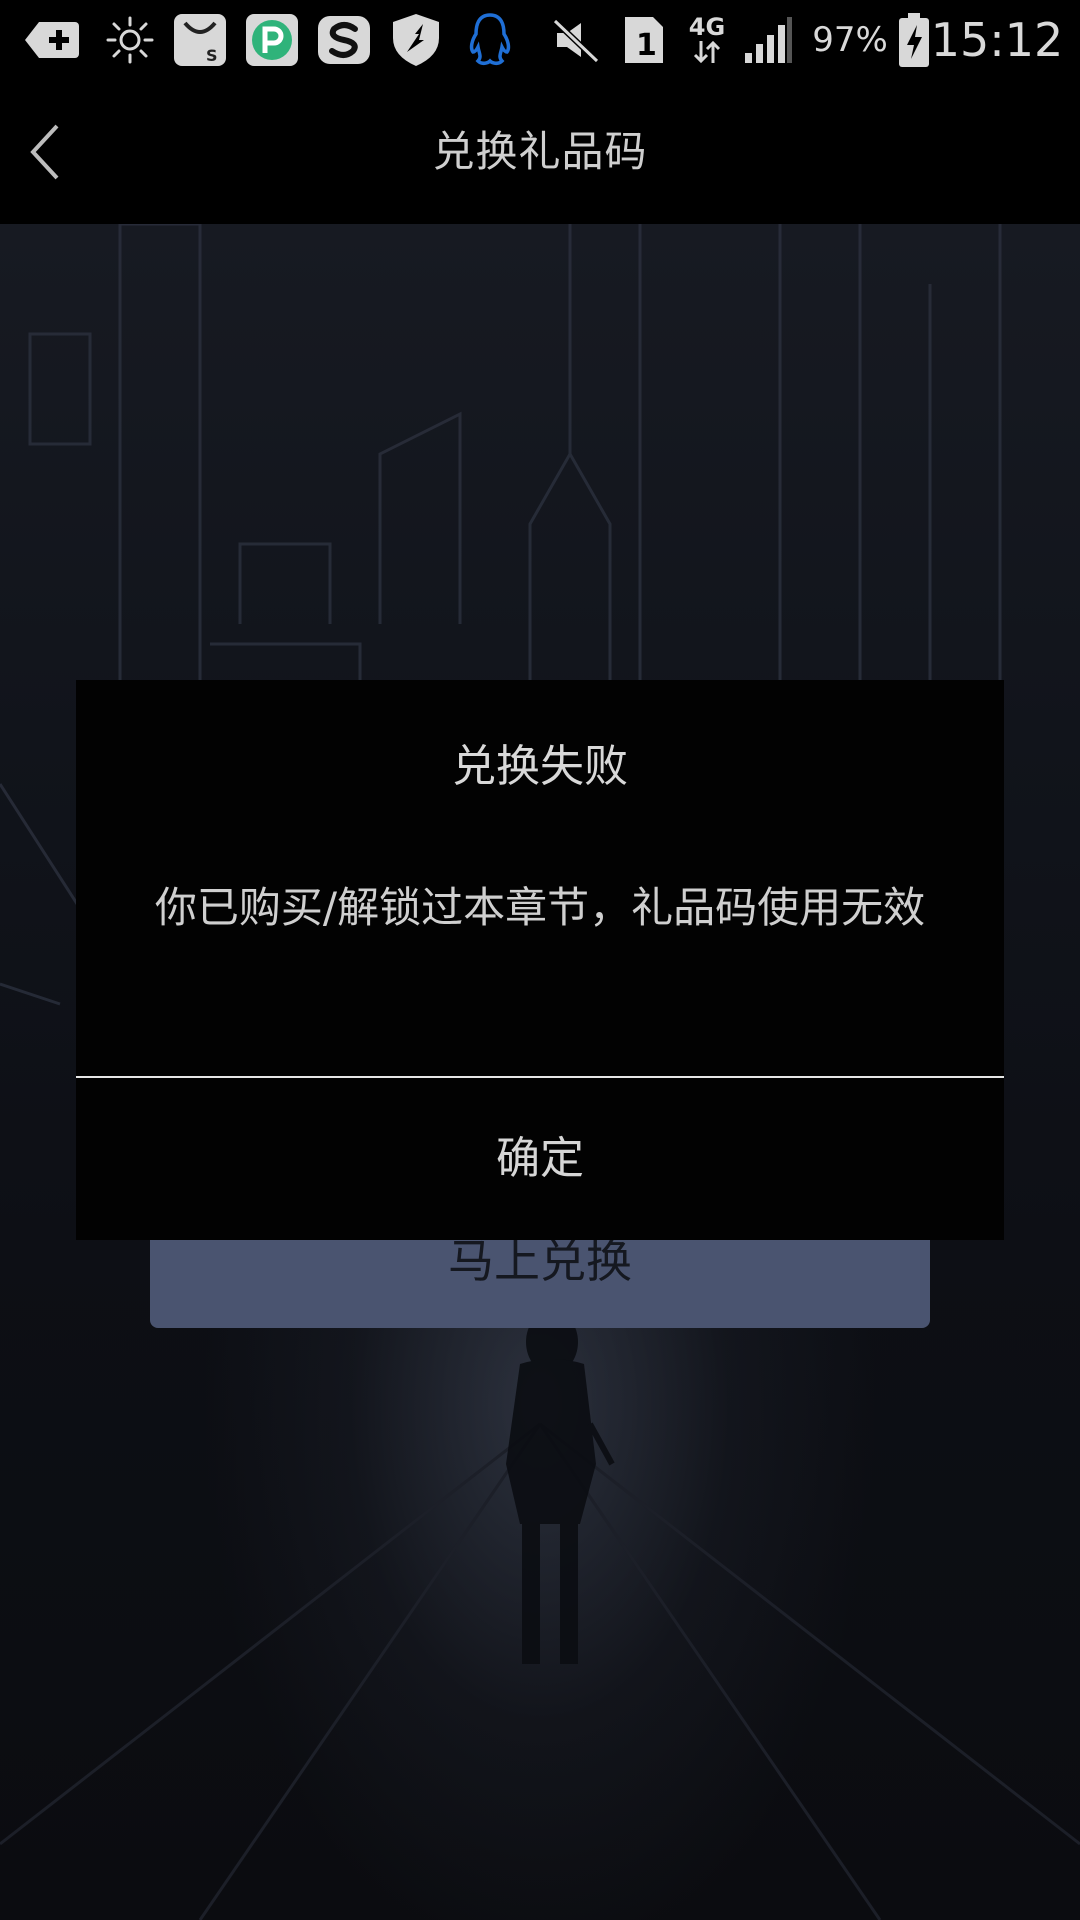  Describe the element at coordinates (540, 40) in the screenshot. I see `status-bar: S 1 4G 97% 15:12` at that location.